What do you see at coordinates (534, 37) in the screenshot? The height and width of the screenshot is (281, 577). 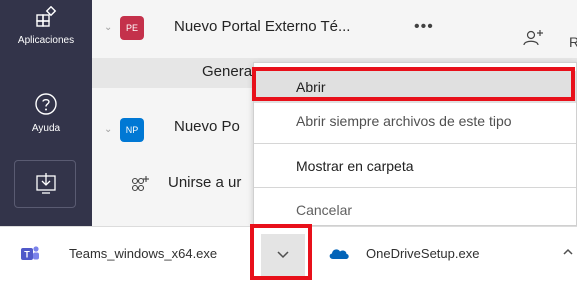 I see `add-person-icon` at bounding box center [534, 37].